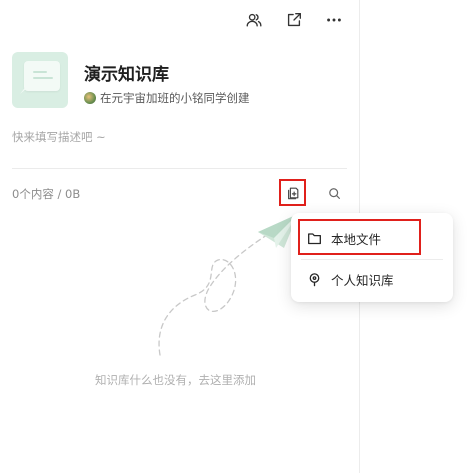 The width and height of the screenshot is (469, 473). Describe the element at coordinates (228, 285) in the screenshot. I see `empty-state-paper-plane-illustration` at that location.